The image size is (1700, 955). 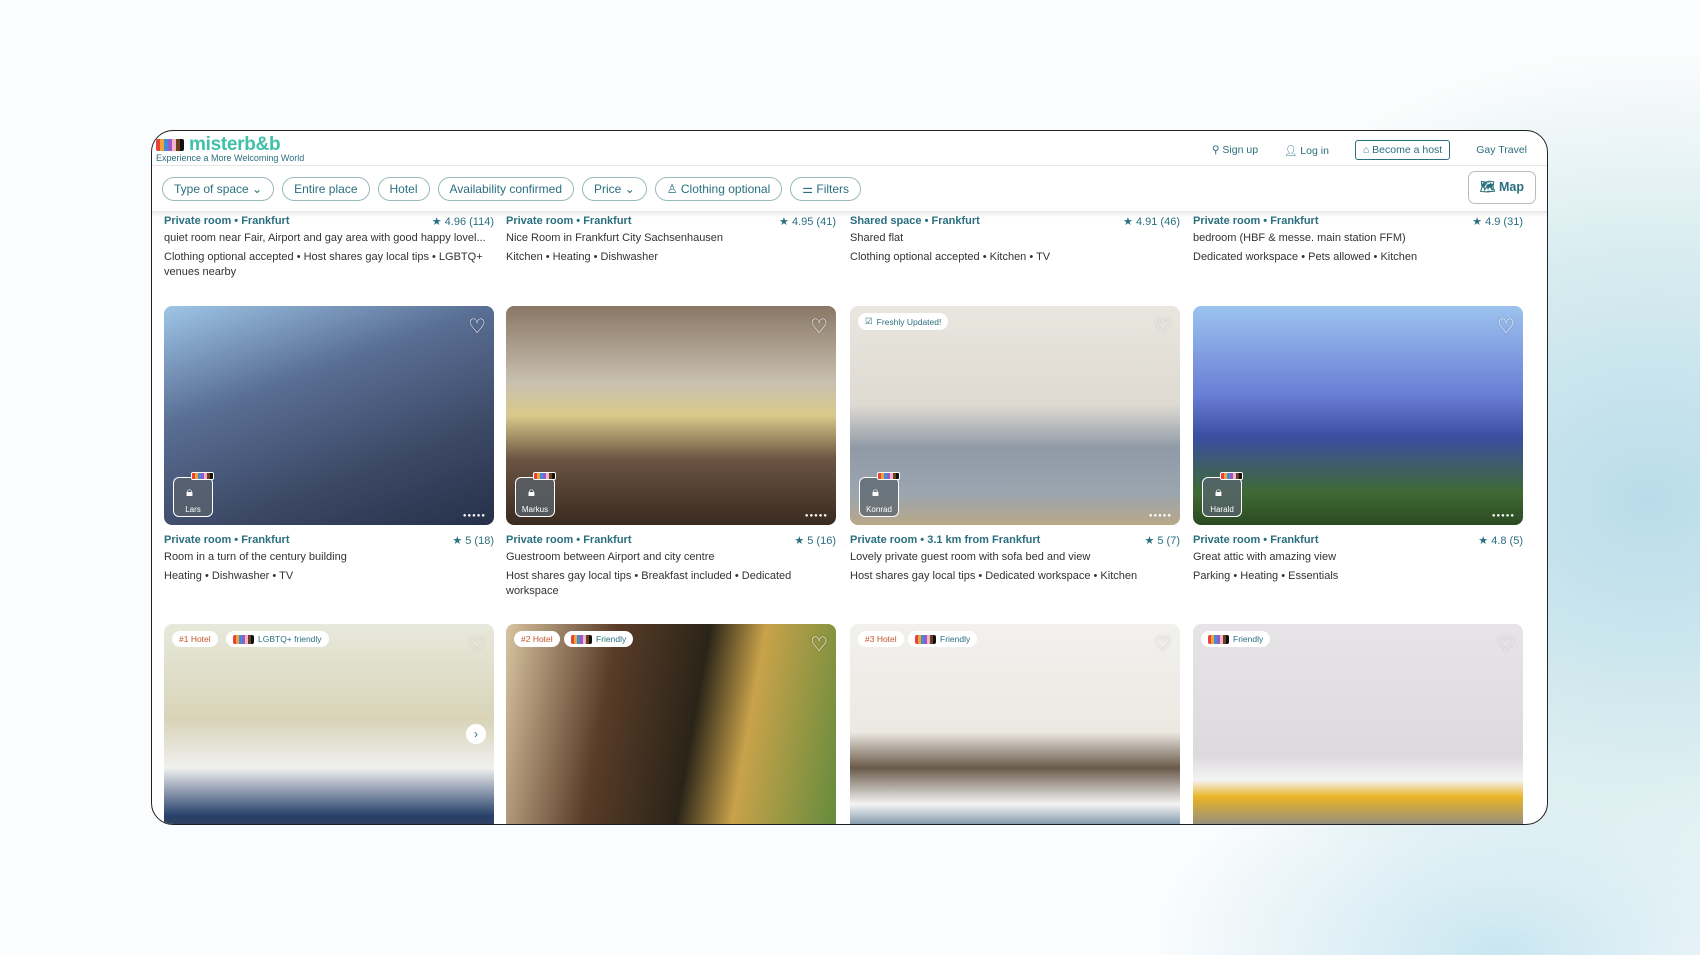 I want to click on listing-card: #3 Hotel Friendly ♡ Approval ⚡INSTANT, so click(x=1015, y=724).